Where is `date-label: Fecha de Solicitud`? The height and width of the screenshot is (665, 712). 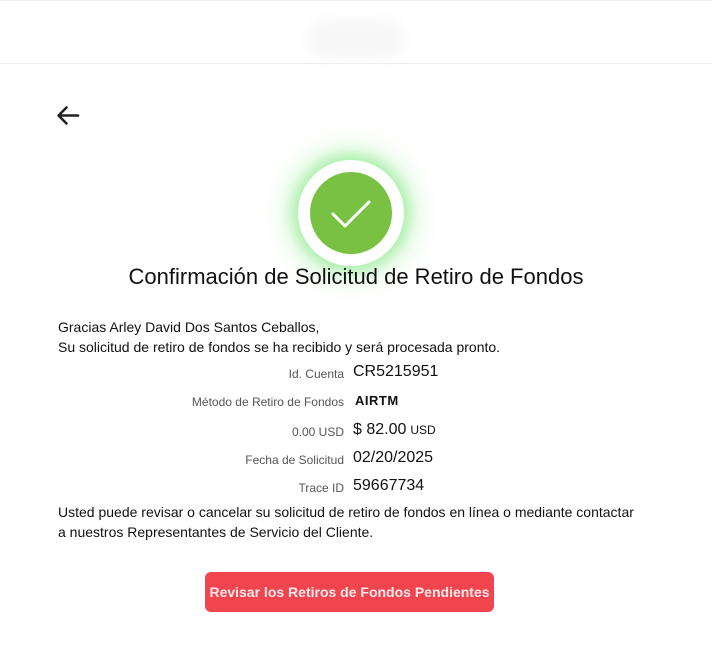
date-label: Fecha de Solicitud is located at coordinates (294, 460).